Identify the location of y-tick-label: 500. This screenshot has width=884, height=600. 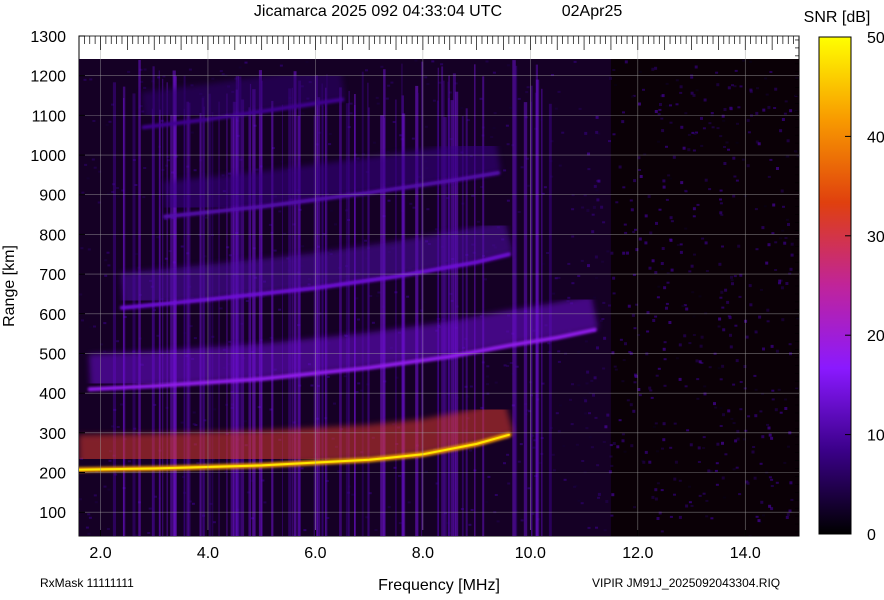
(52, 354).